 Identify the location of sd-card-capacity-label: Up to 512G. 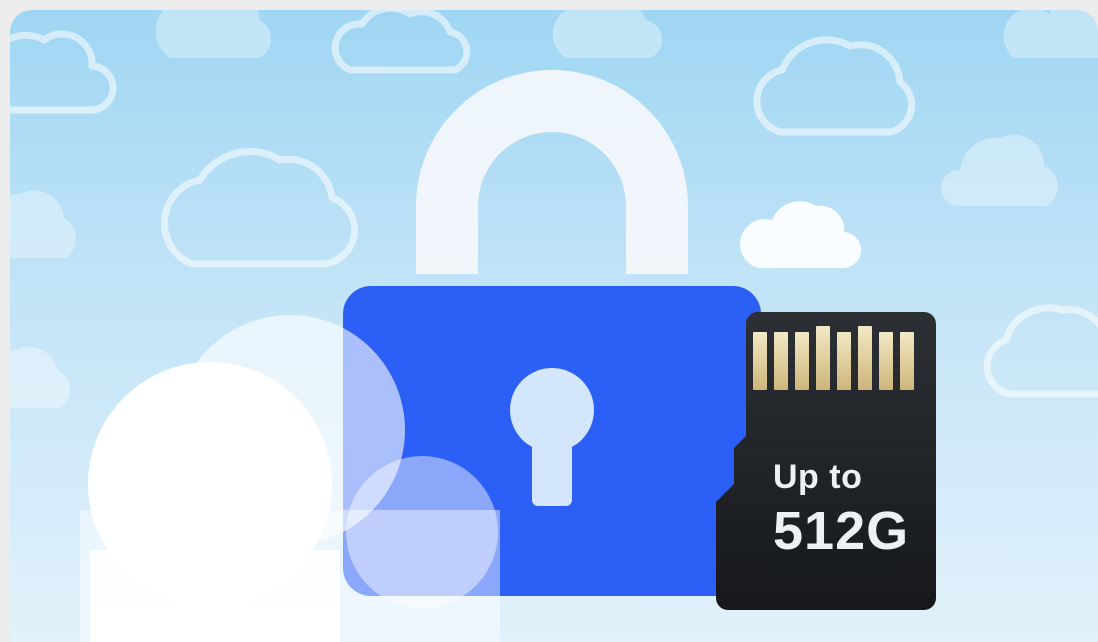
(858, 509).